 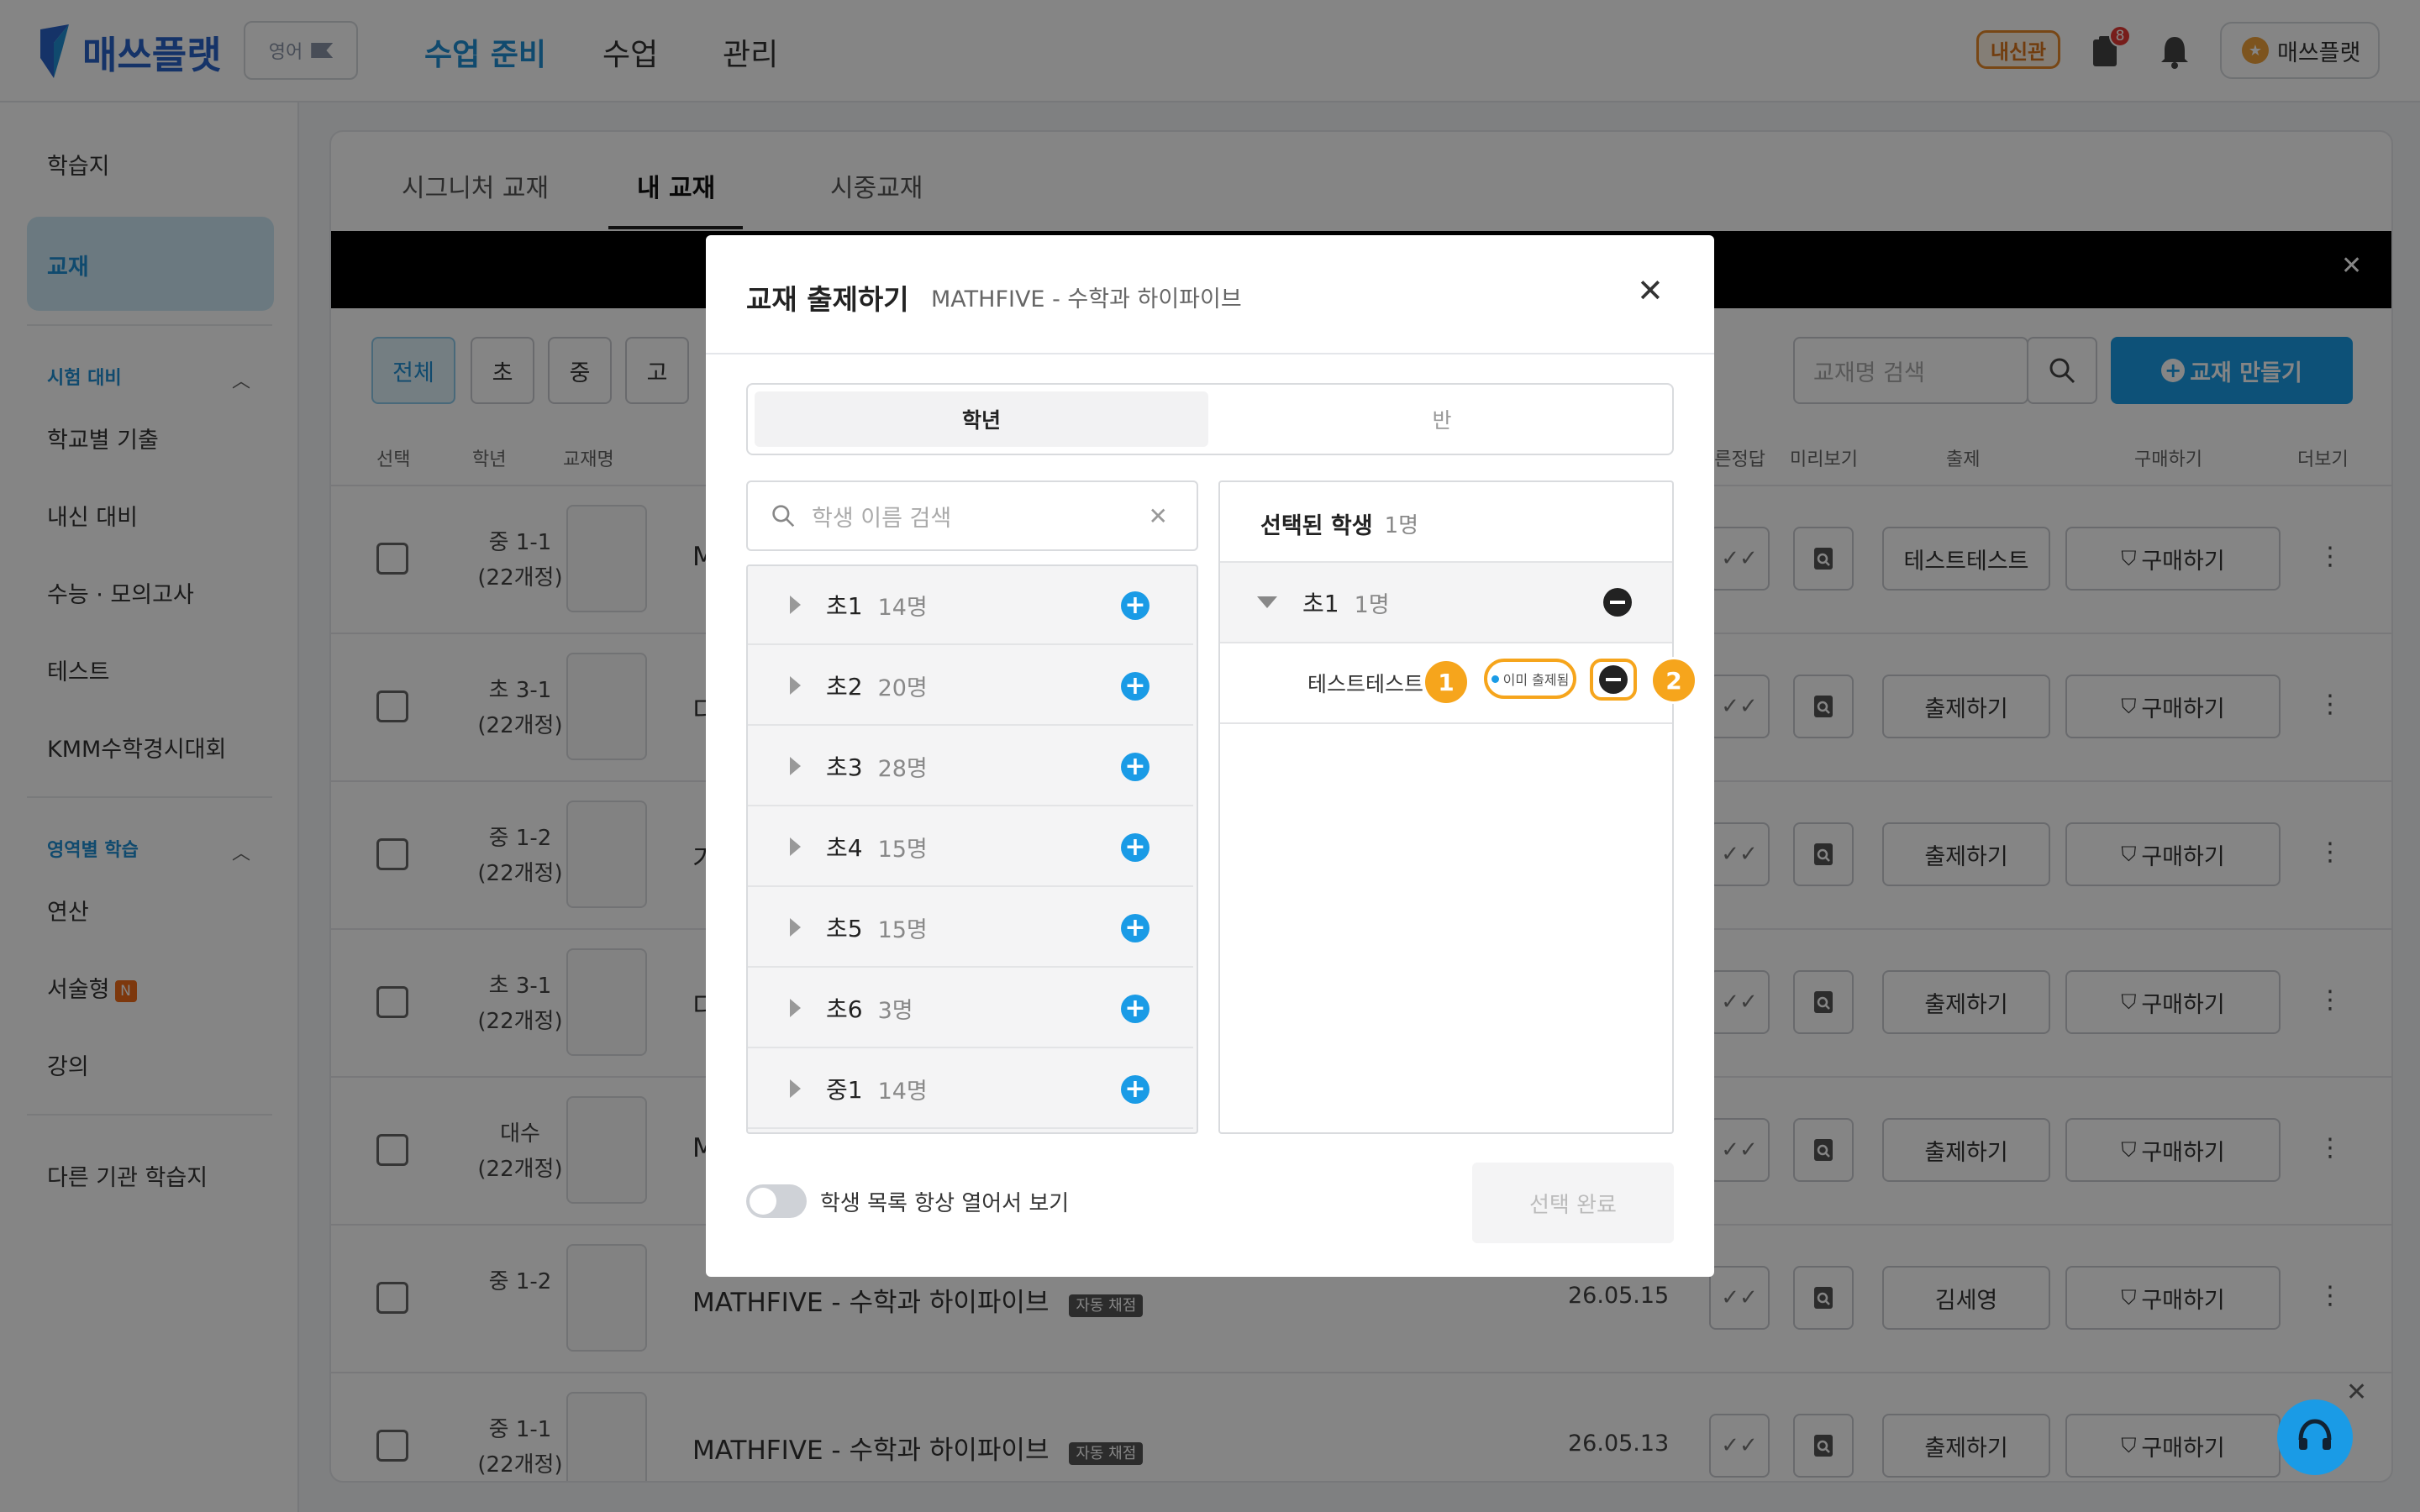 What do you see at coordinates (1365, 684) in the screenshot?
I see `student-name: 테스트테스트` at bounding box center [1365, 684].